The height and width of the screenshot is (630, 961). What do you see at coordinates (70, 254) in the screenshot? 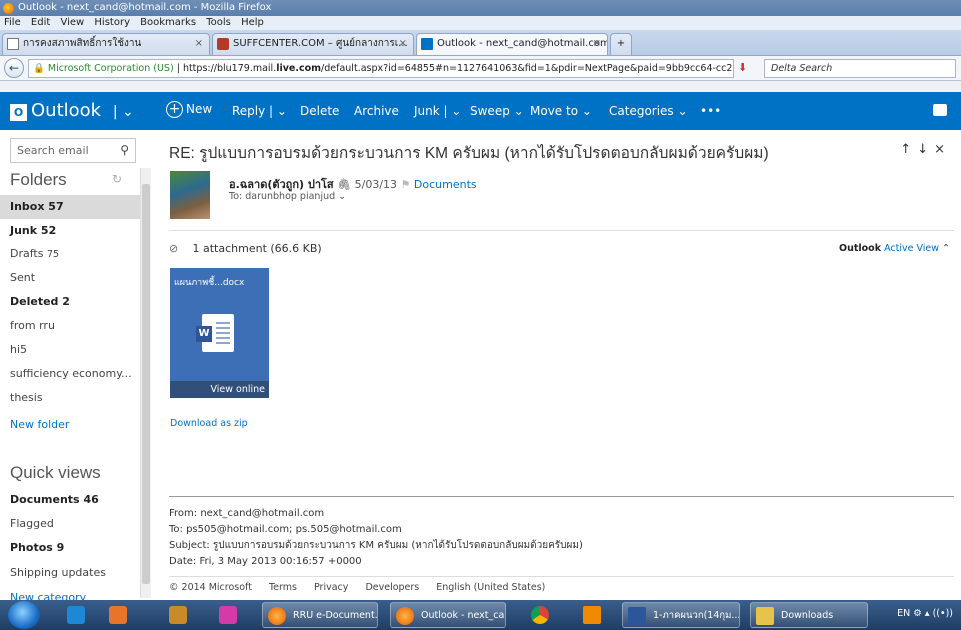
I see `folder-drafts: Drafts 75` at bounding box center [70, 254].